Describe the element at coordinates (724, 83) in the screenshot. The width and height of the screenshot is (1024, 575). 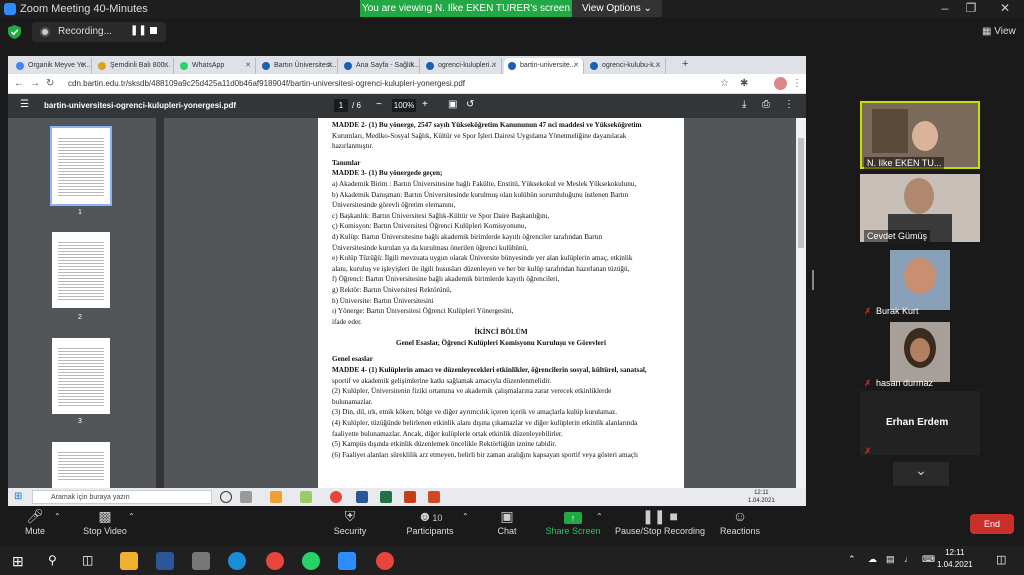
I see `bookmark-star-icon: ☆` at that location.